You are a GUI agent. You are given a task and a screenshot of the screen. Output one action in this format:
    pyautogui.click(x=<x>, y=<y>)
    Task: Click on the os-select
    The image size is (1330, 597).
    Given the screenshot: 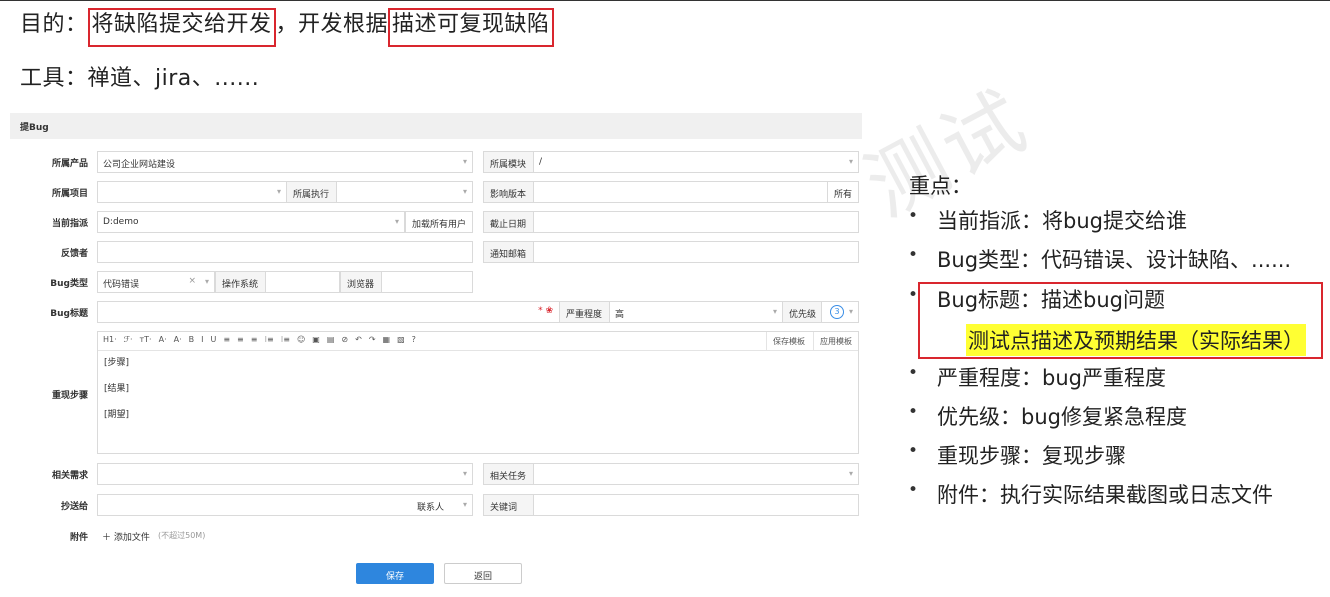 What is the action you would take?
    pyautogui.click(x=302, y=282)
    